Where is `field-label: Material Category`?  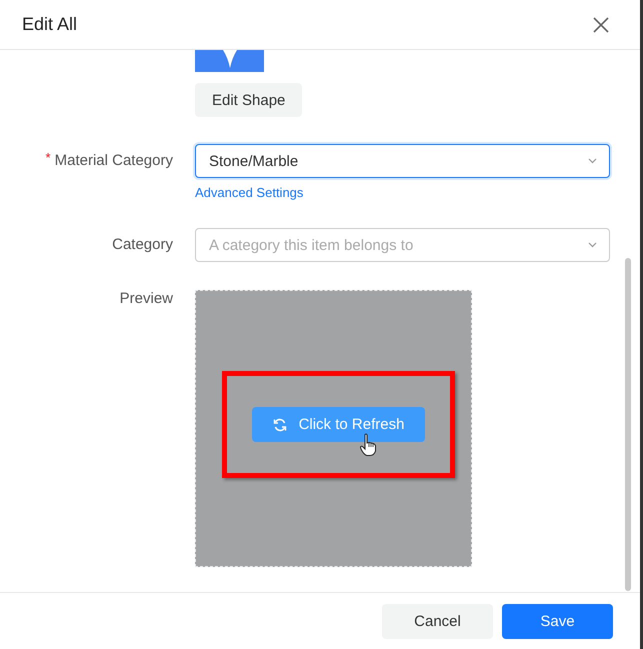
field-label: Material Category is located at coordinates (113, 161).